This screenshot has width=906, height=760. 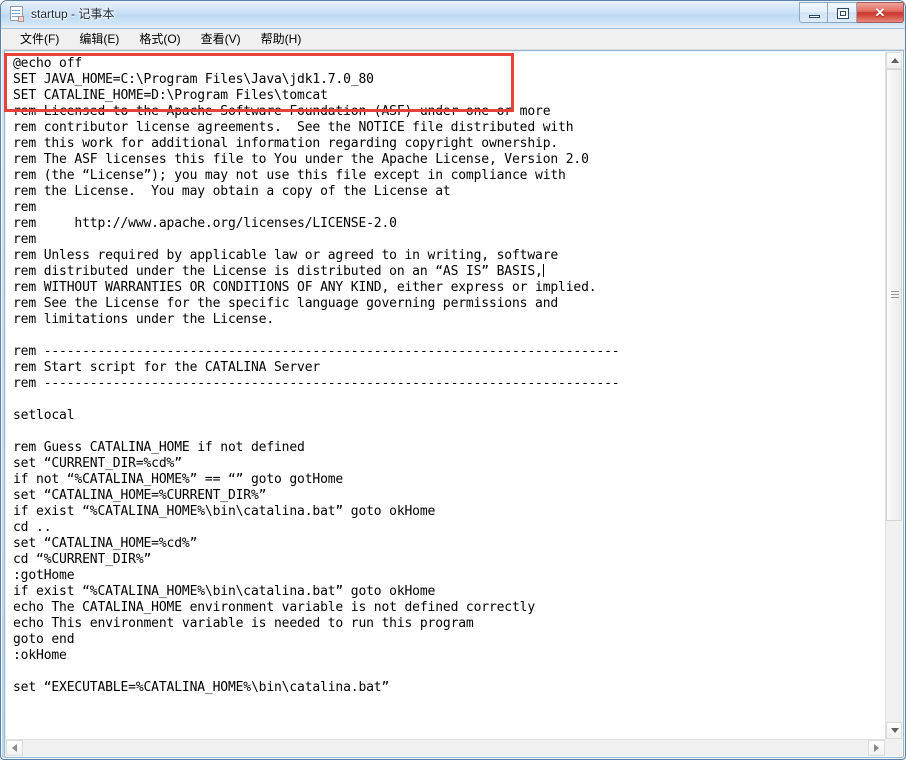 I want to click on scroll-up-button, so click(x=894, y=60).